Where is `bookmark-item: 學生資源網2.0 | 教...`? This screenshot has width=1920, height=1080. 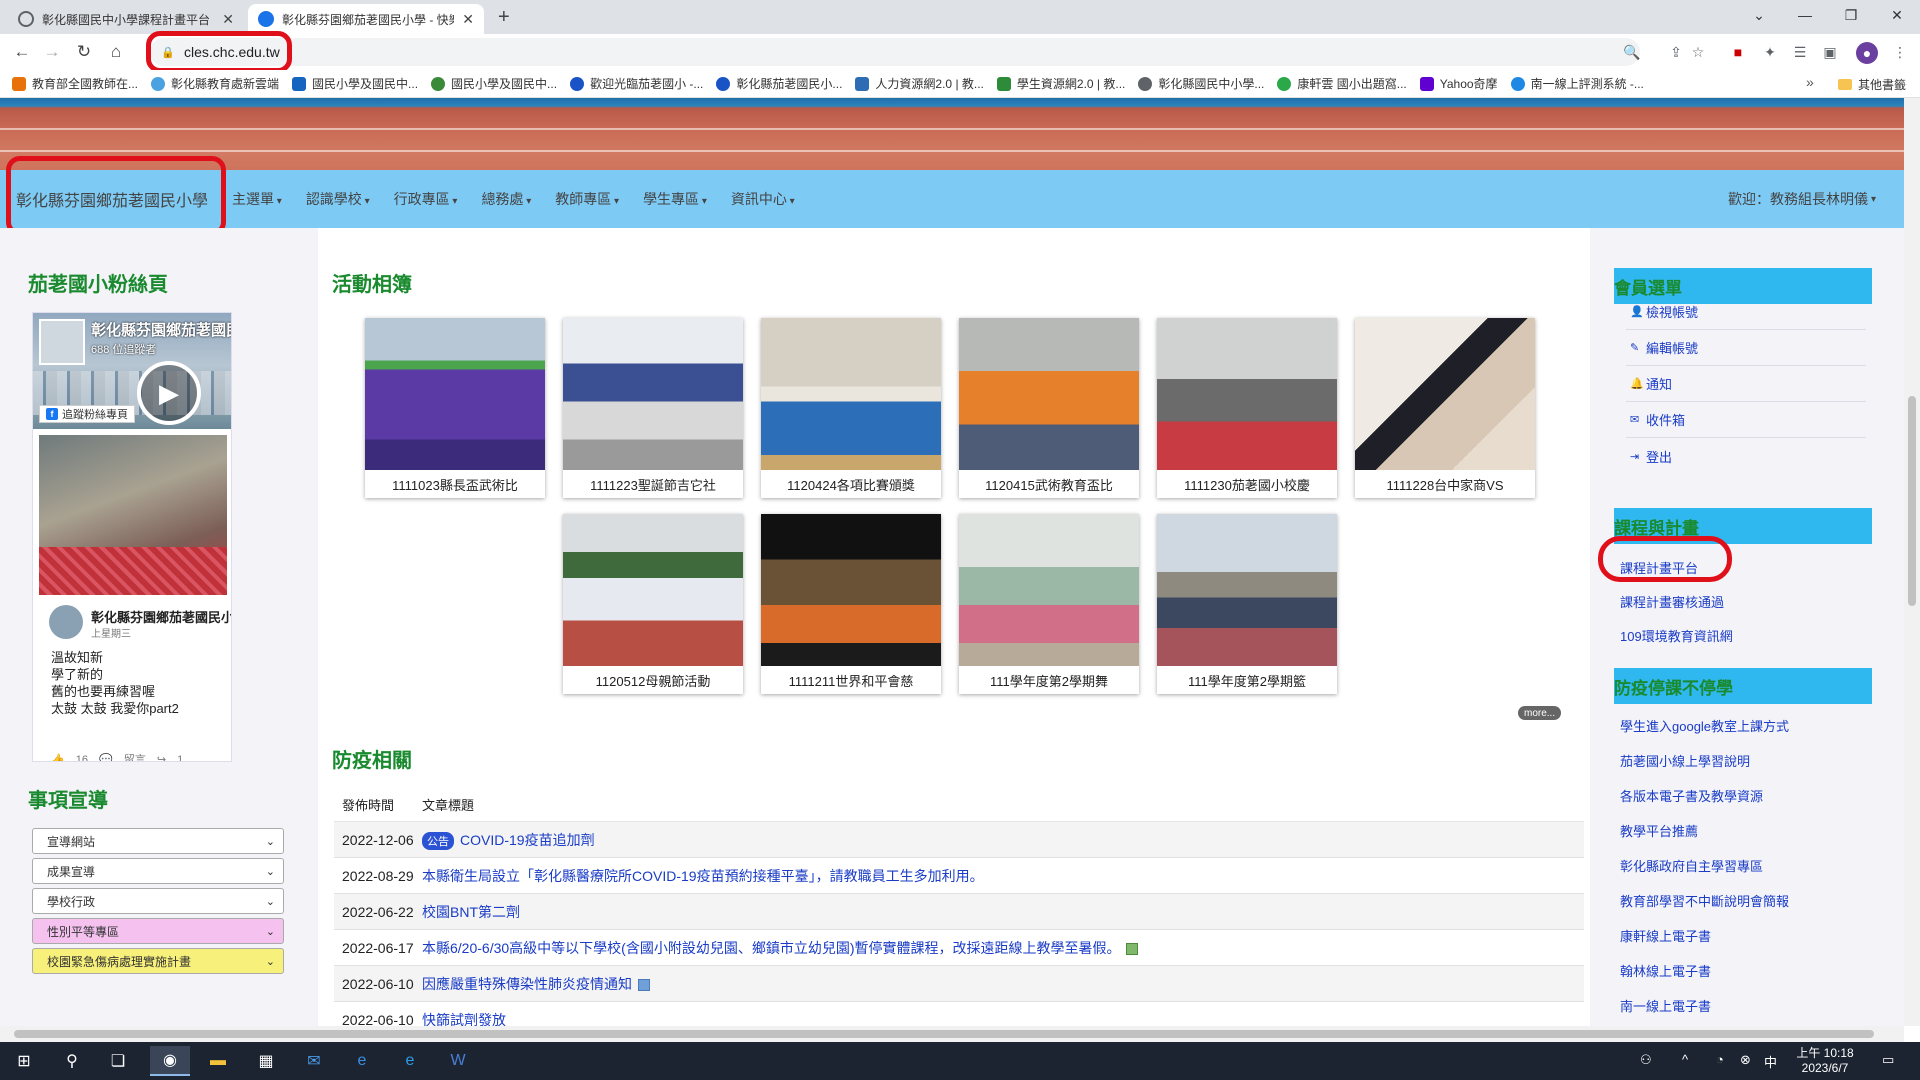
bookmark-item: 學生資源網2.0 | 教... is located at coordinates (1060, 83).